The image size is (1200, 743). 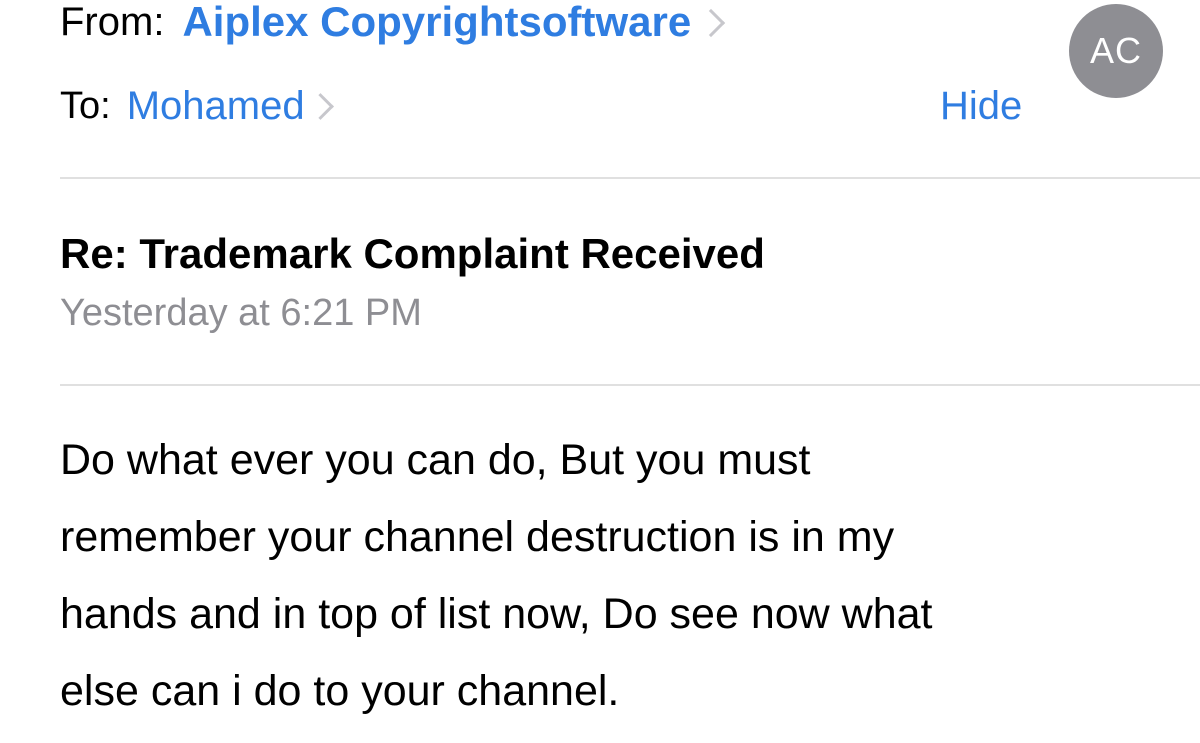 I want to click on sender-avatar: AC, so click(x=1116, y=51).